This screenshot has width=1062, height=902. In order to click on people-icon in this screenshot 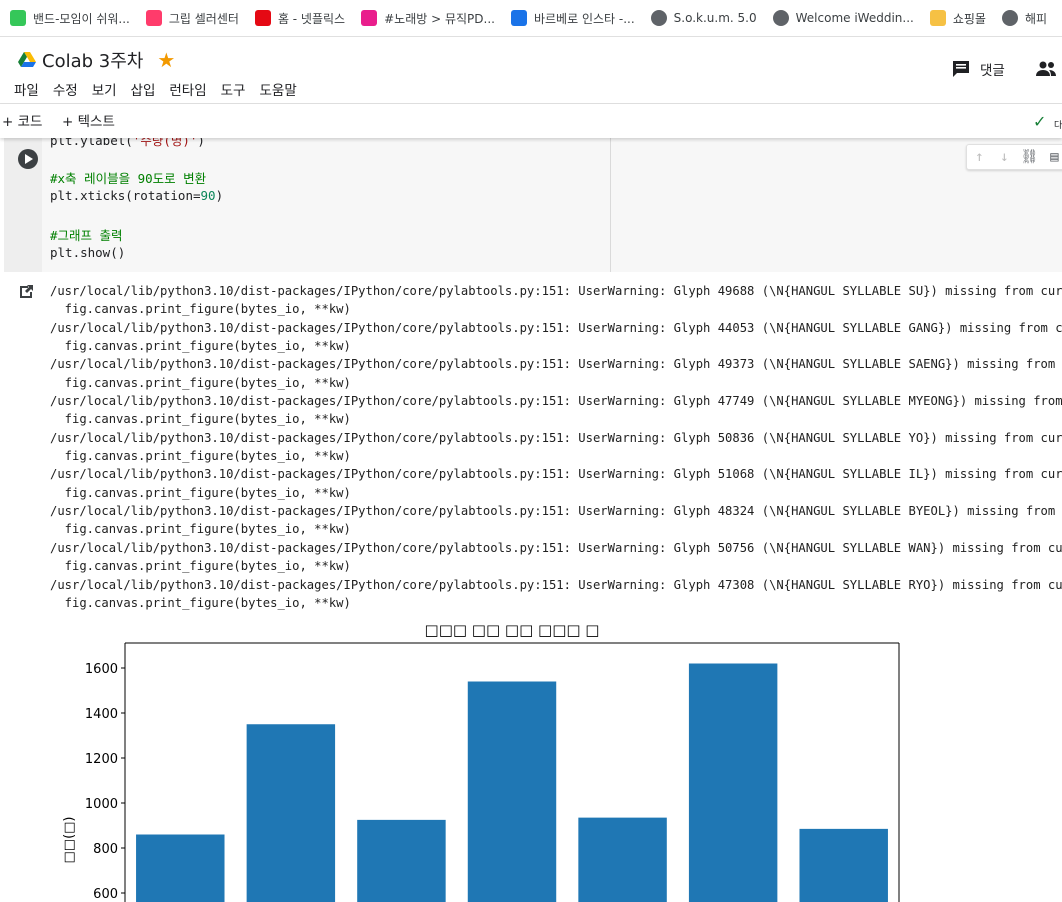, I will do `click(1046, 69)`.